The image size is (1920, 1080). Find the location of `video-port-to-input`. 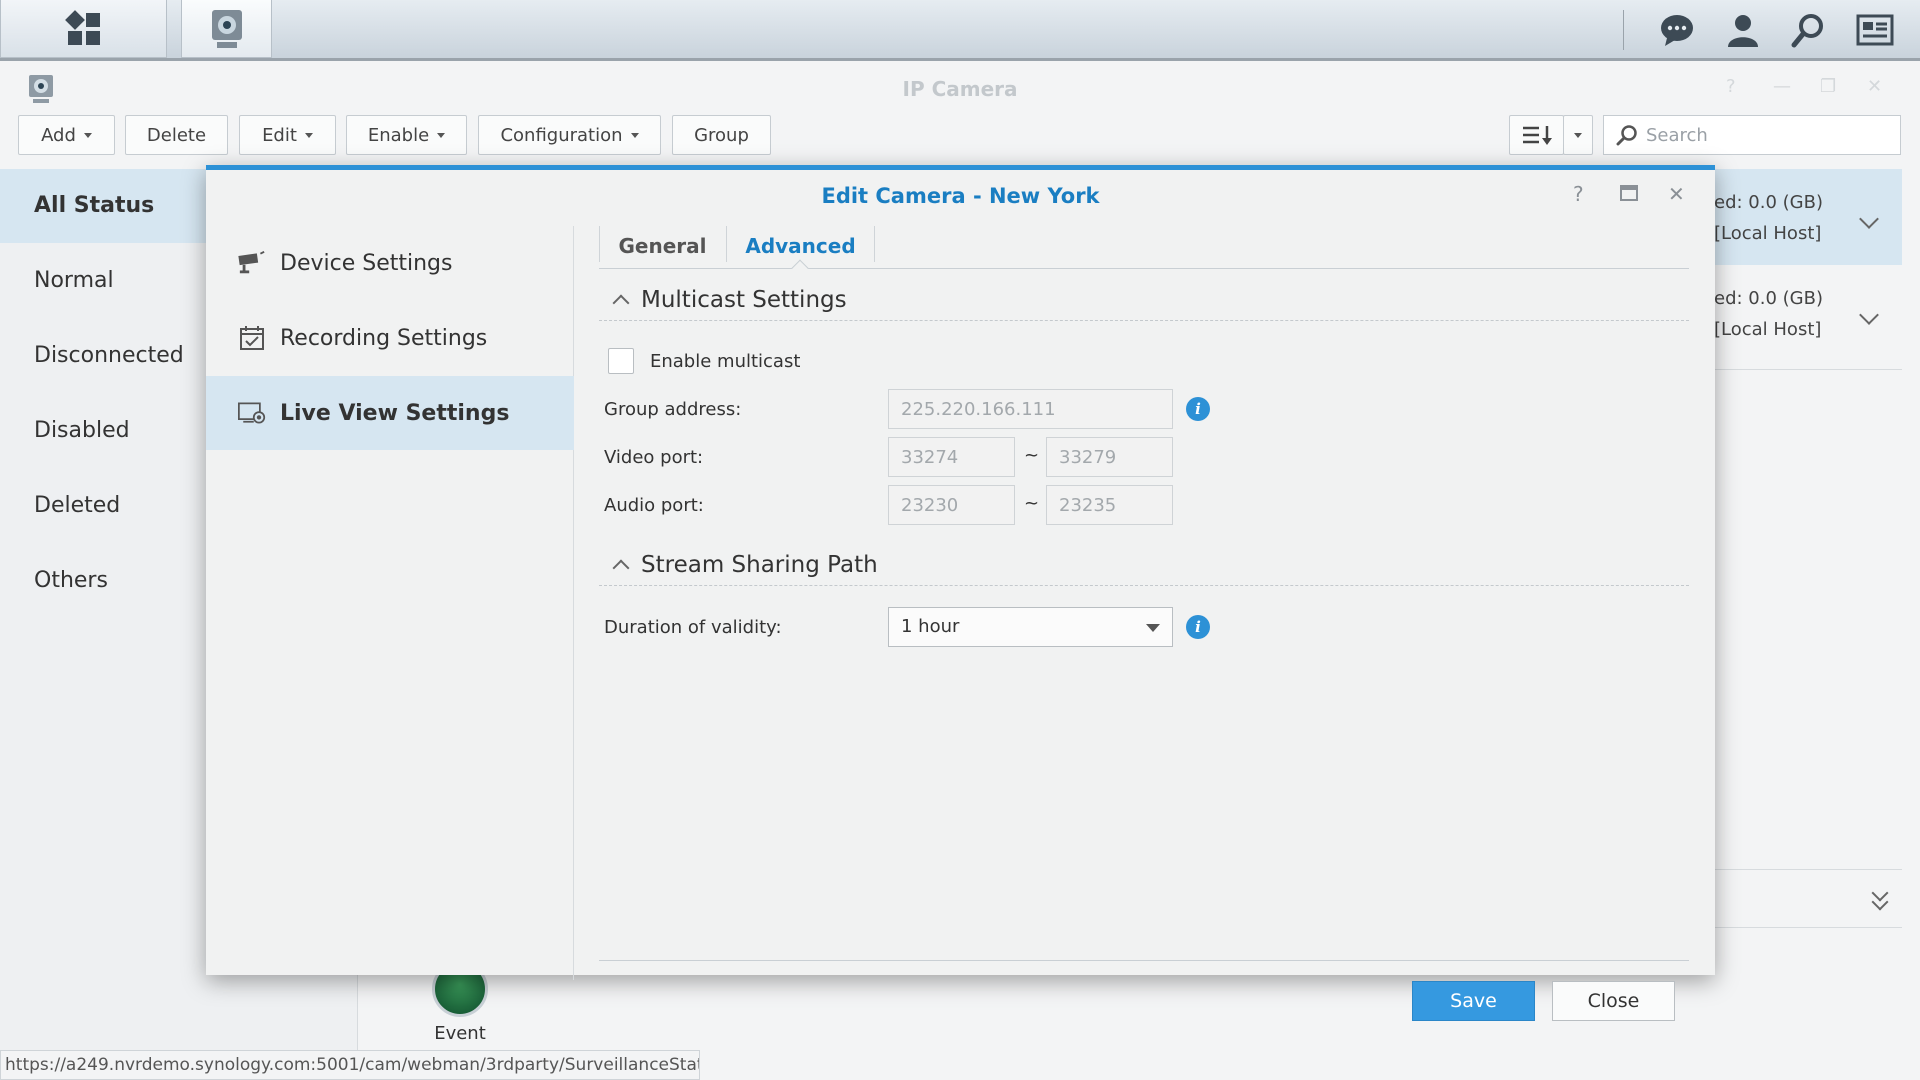

video-port-to-input is located at coordinates (1109, 457).